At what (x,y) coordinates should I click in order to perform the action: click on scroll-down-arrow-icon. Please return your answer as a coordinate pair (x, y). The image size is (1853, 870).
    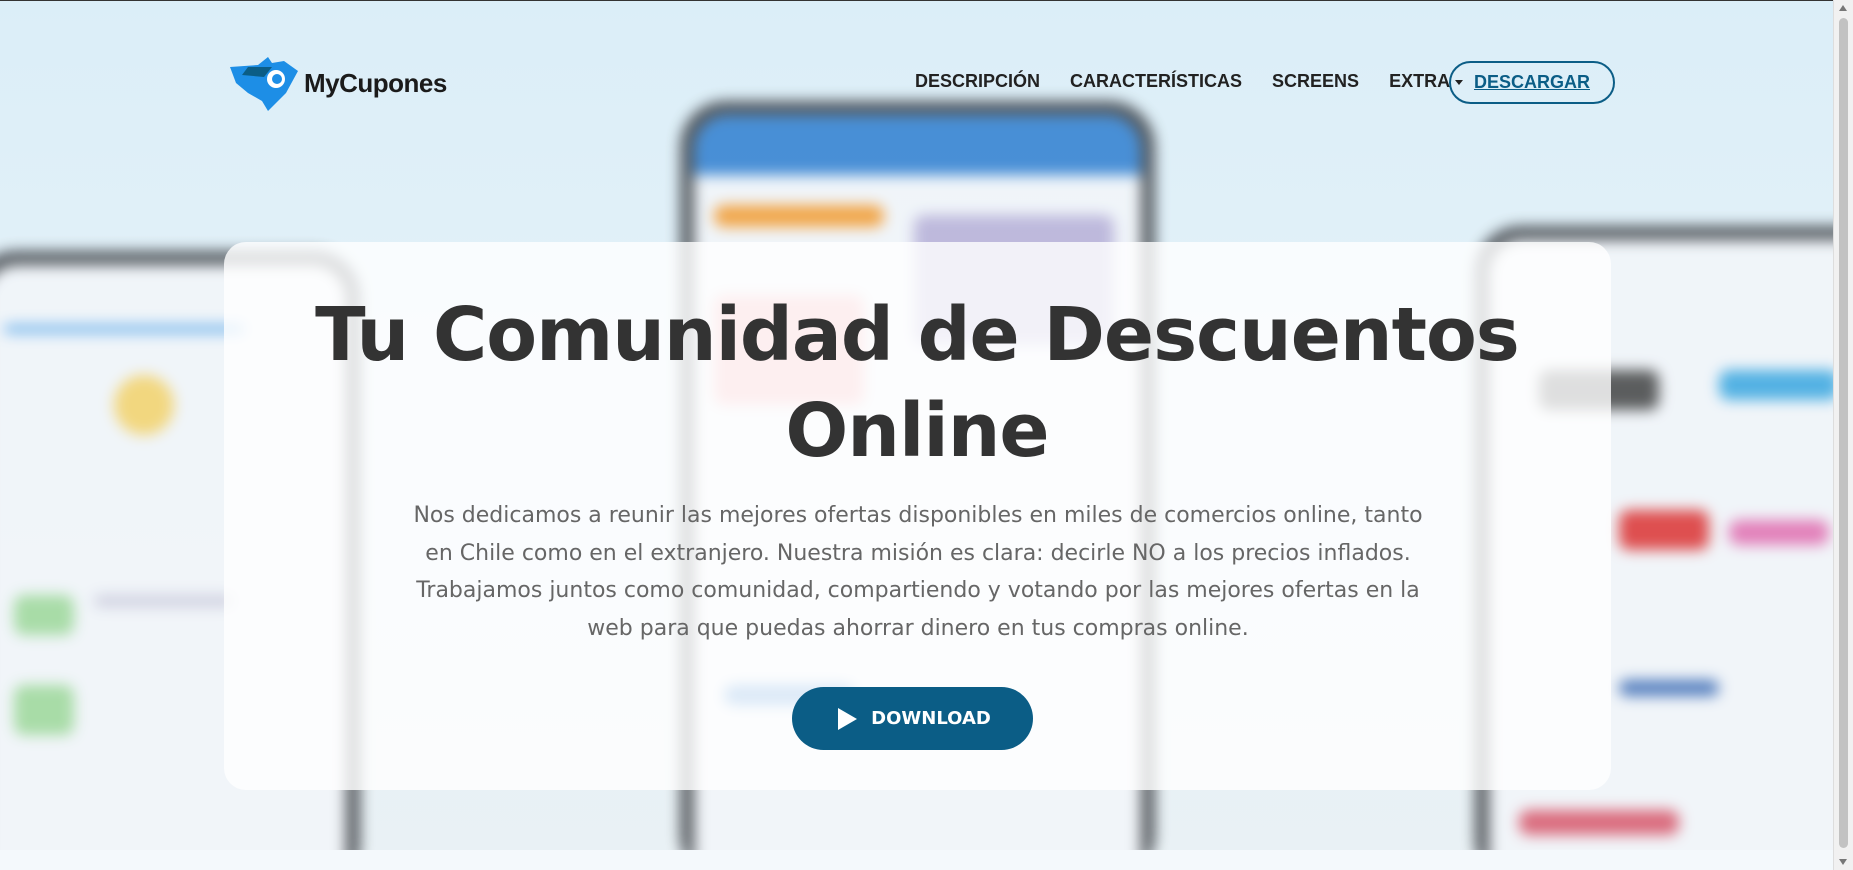
    Looking at the image, I should click on (1843, 862).